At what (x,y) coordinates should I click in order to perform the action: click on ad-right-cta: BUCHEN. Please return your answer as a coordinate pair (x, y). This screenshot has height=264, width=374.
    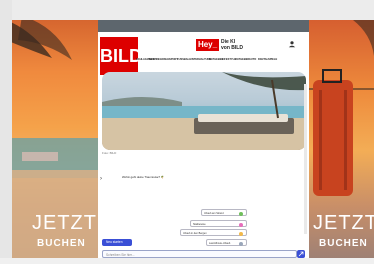
    Looking at the image, I should click on (343, 243).